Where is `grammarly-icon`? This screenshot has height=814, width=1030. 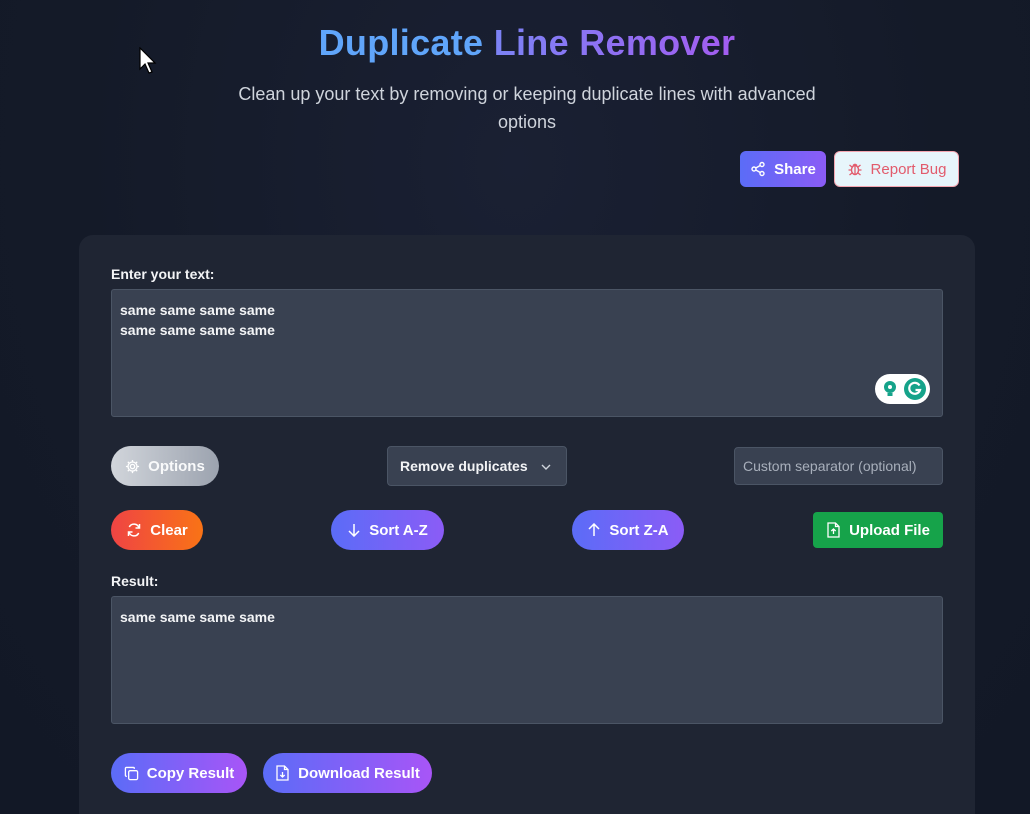 grammarly-icon is located at coordinates (915, 389).